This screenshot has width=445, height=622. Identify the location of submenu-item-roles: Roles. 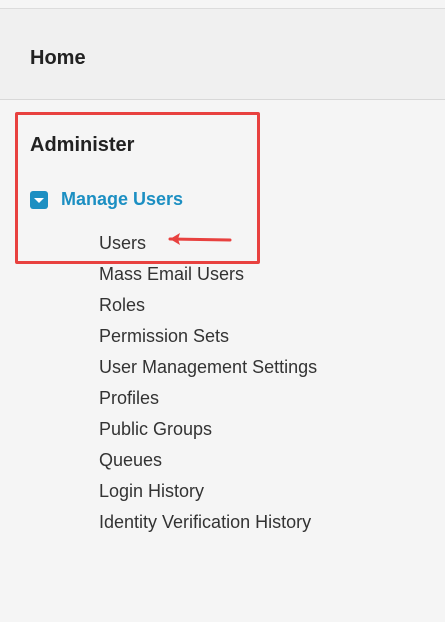
(208, 305).